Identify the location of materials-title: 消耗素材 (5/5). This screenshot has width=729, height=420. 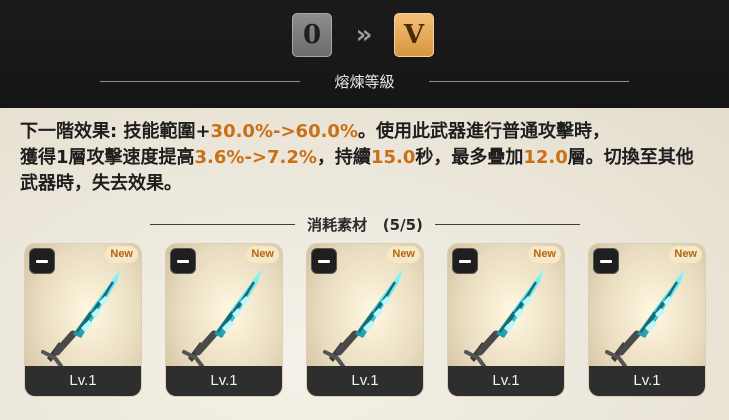
(365, 224).